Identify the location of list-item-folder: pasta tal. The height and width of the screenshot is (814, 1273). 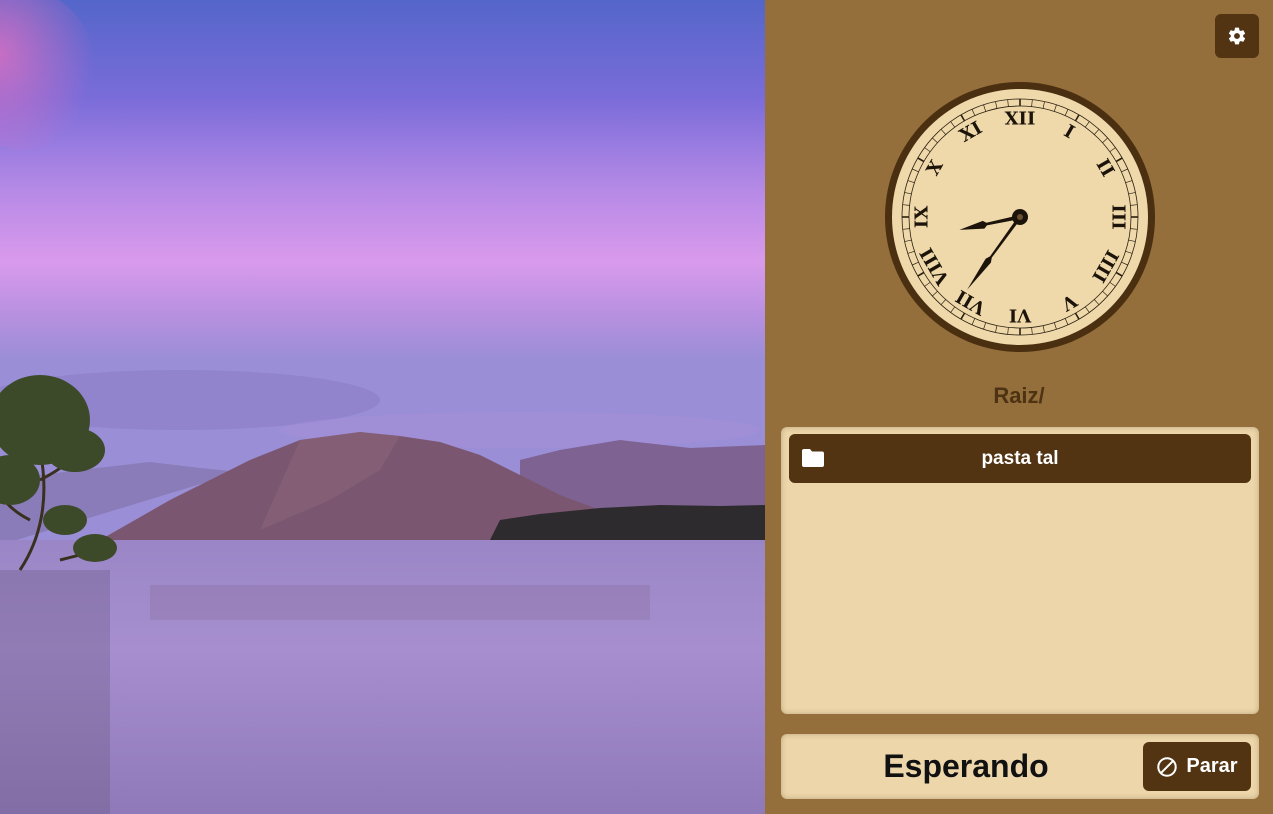
(1020, 458).